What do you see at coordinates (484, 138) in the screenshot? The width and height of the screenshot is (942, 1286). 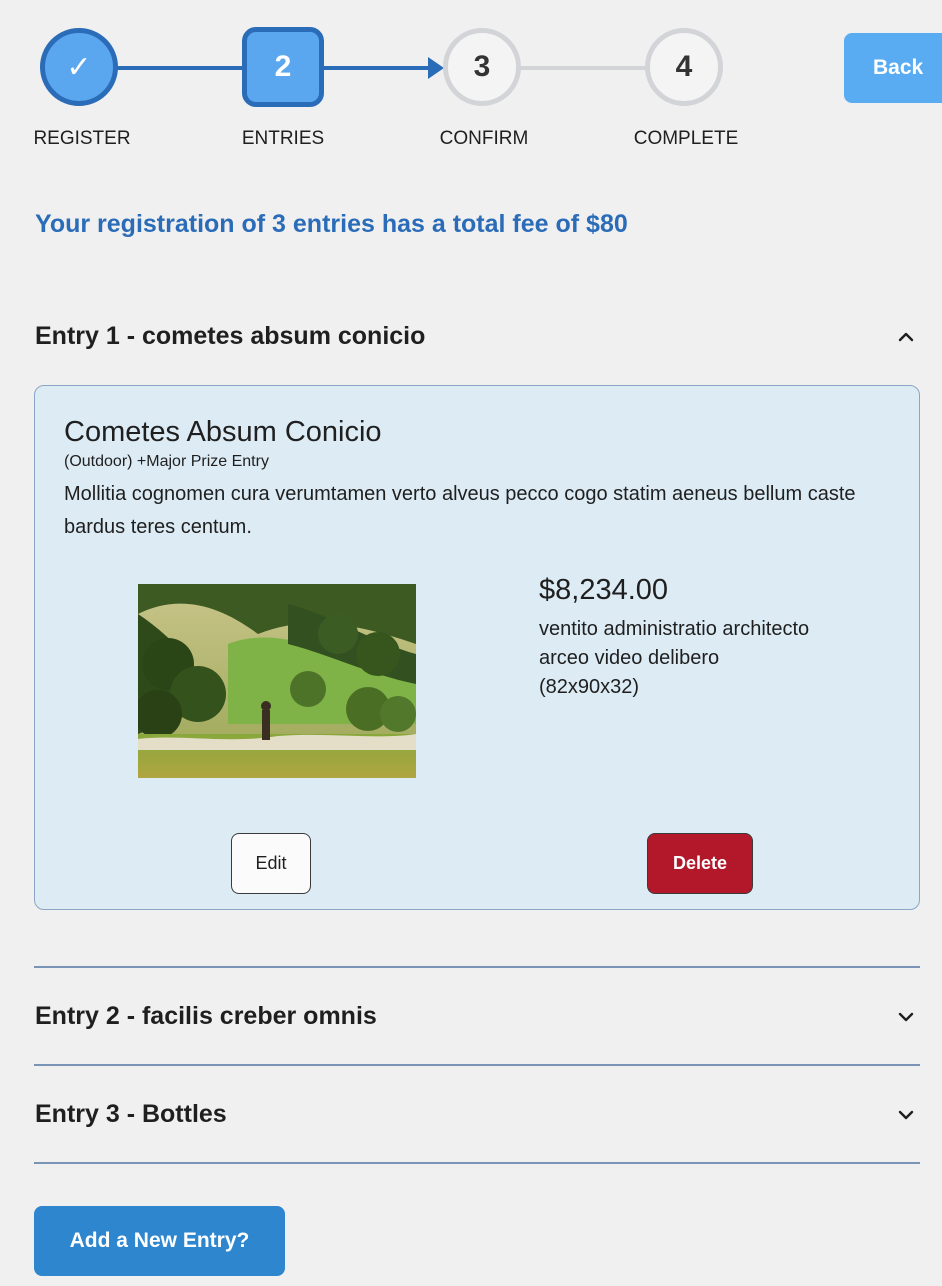 I see `step-confirm-label: CONFIRM` at bounding box center [484, 138].